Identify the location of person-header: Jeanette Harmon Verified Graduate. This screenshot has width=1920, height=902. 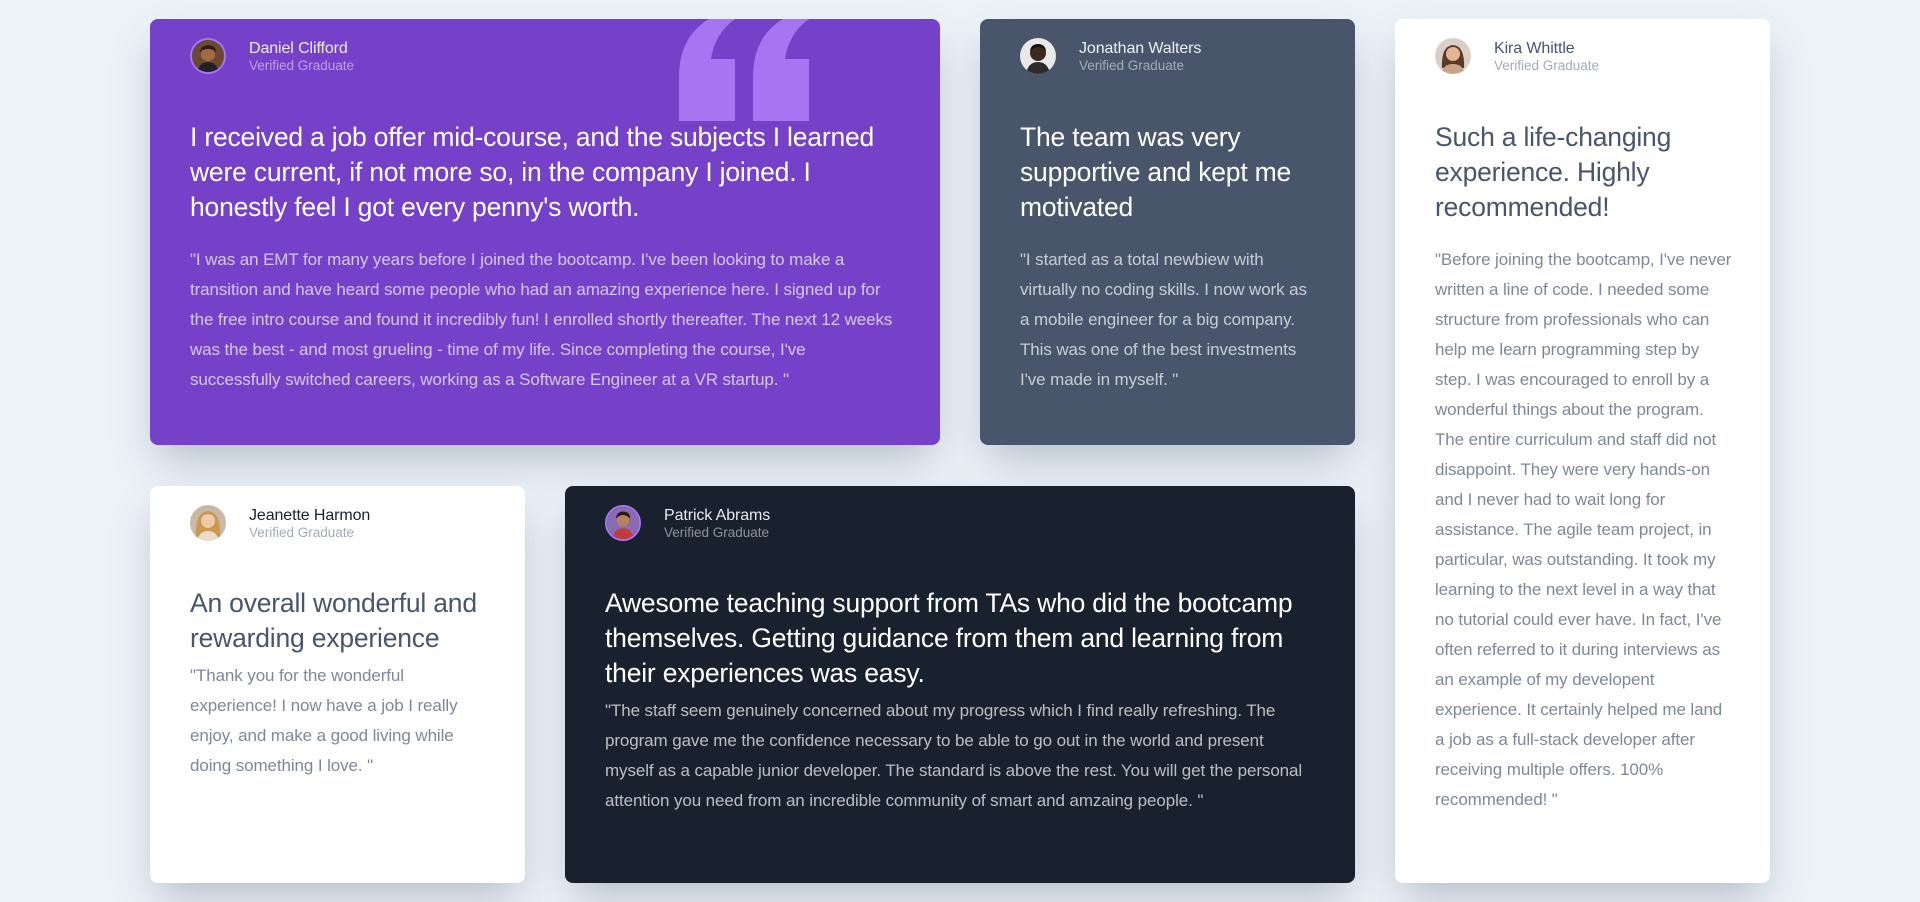
(280, 523).